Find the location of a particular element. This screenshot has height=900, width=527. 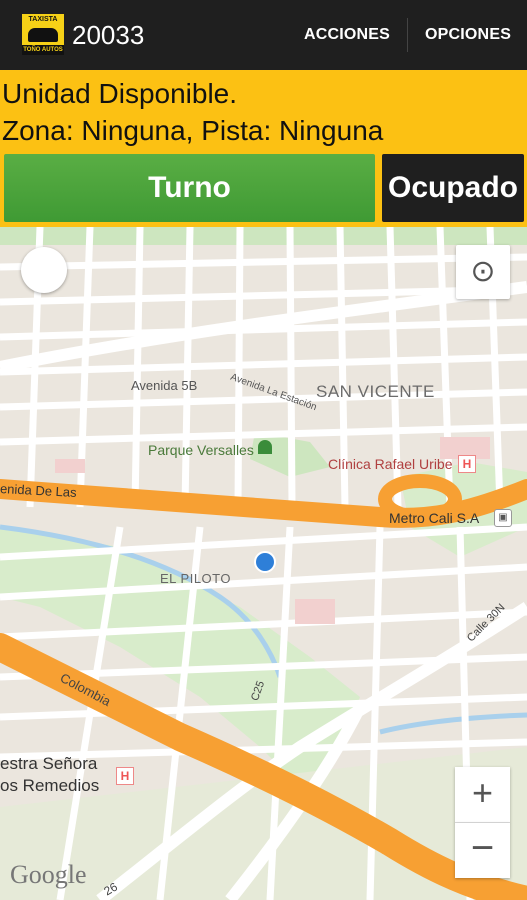

compass-needle is located at coordinates (44, 270).